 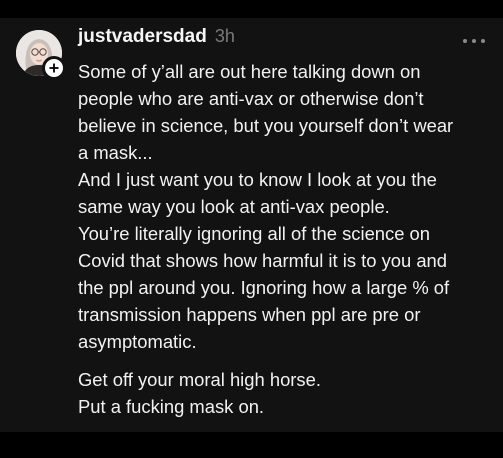 I want to click on bottom-band, so click(x=251, y=445).